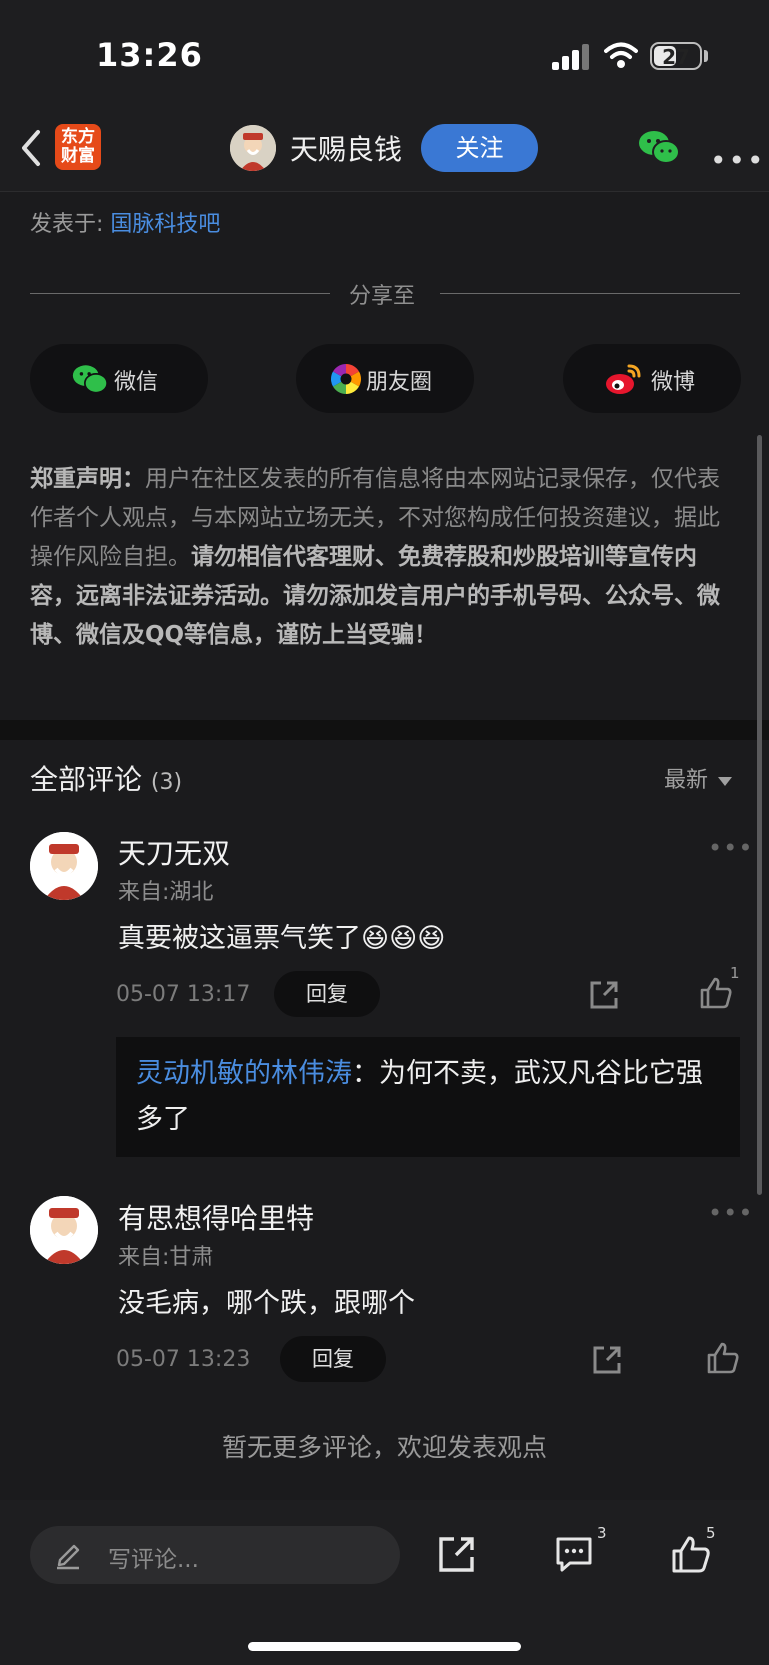 The image size is (769, 1665). Describe the element at coordinates (149, 55) in the screenshot. I see `status-time: 13:26` at that location.